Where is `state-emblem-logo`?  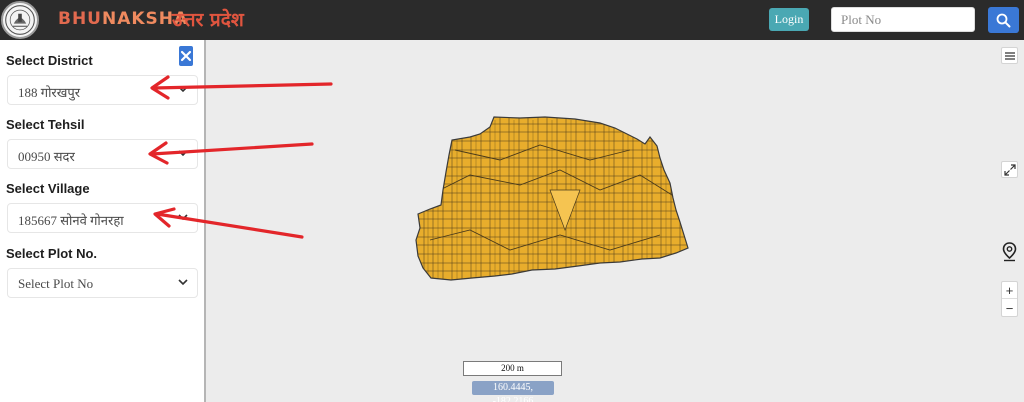 state-emblem-logo is located at coordinates (20, 20).